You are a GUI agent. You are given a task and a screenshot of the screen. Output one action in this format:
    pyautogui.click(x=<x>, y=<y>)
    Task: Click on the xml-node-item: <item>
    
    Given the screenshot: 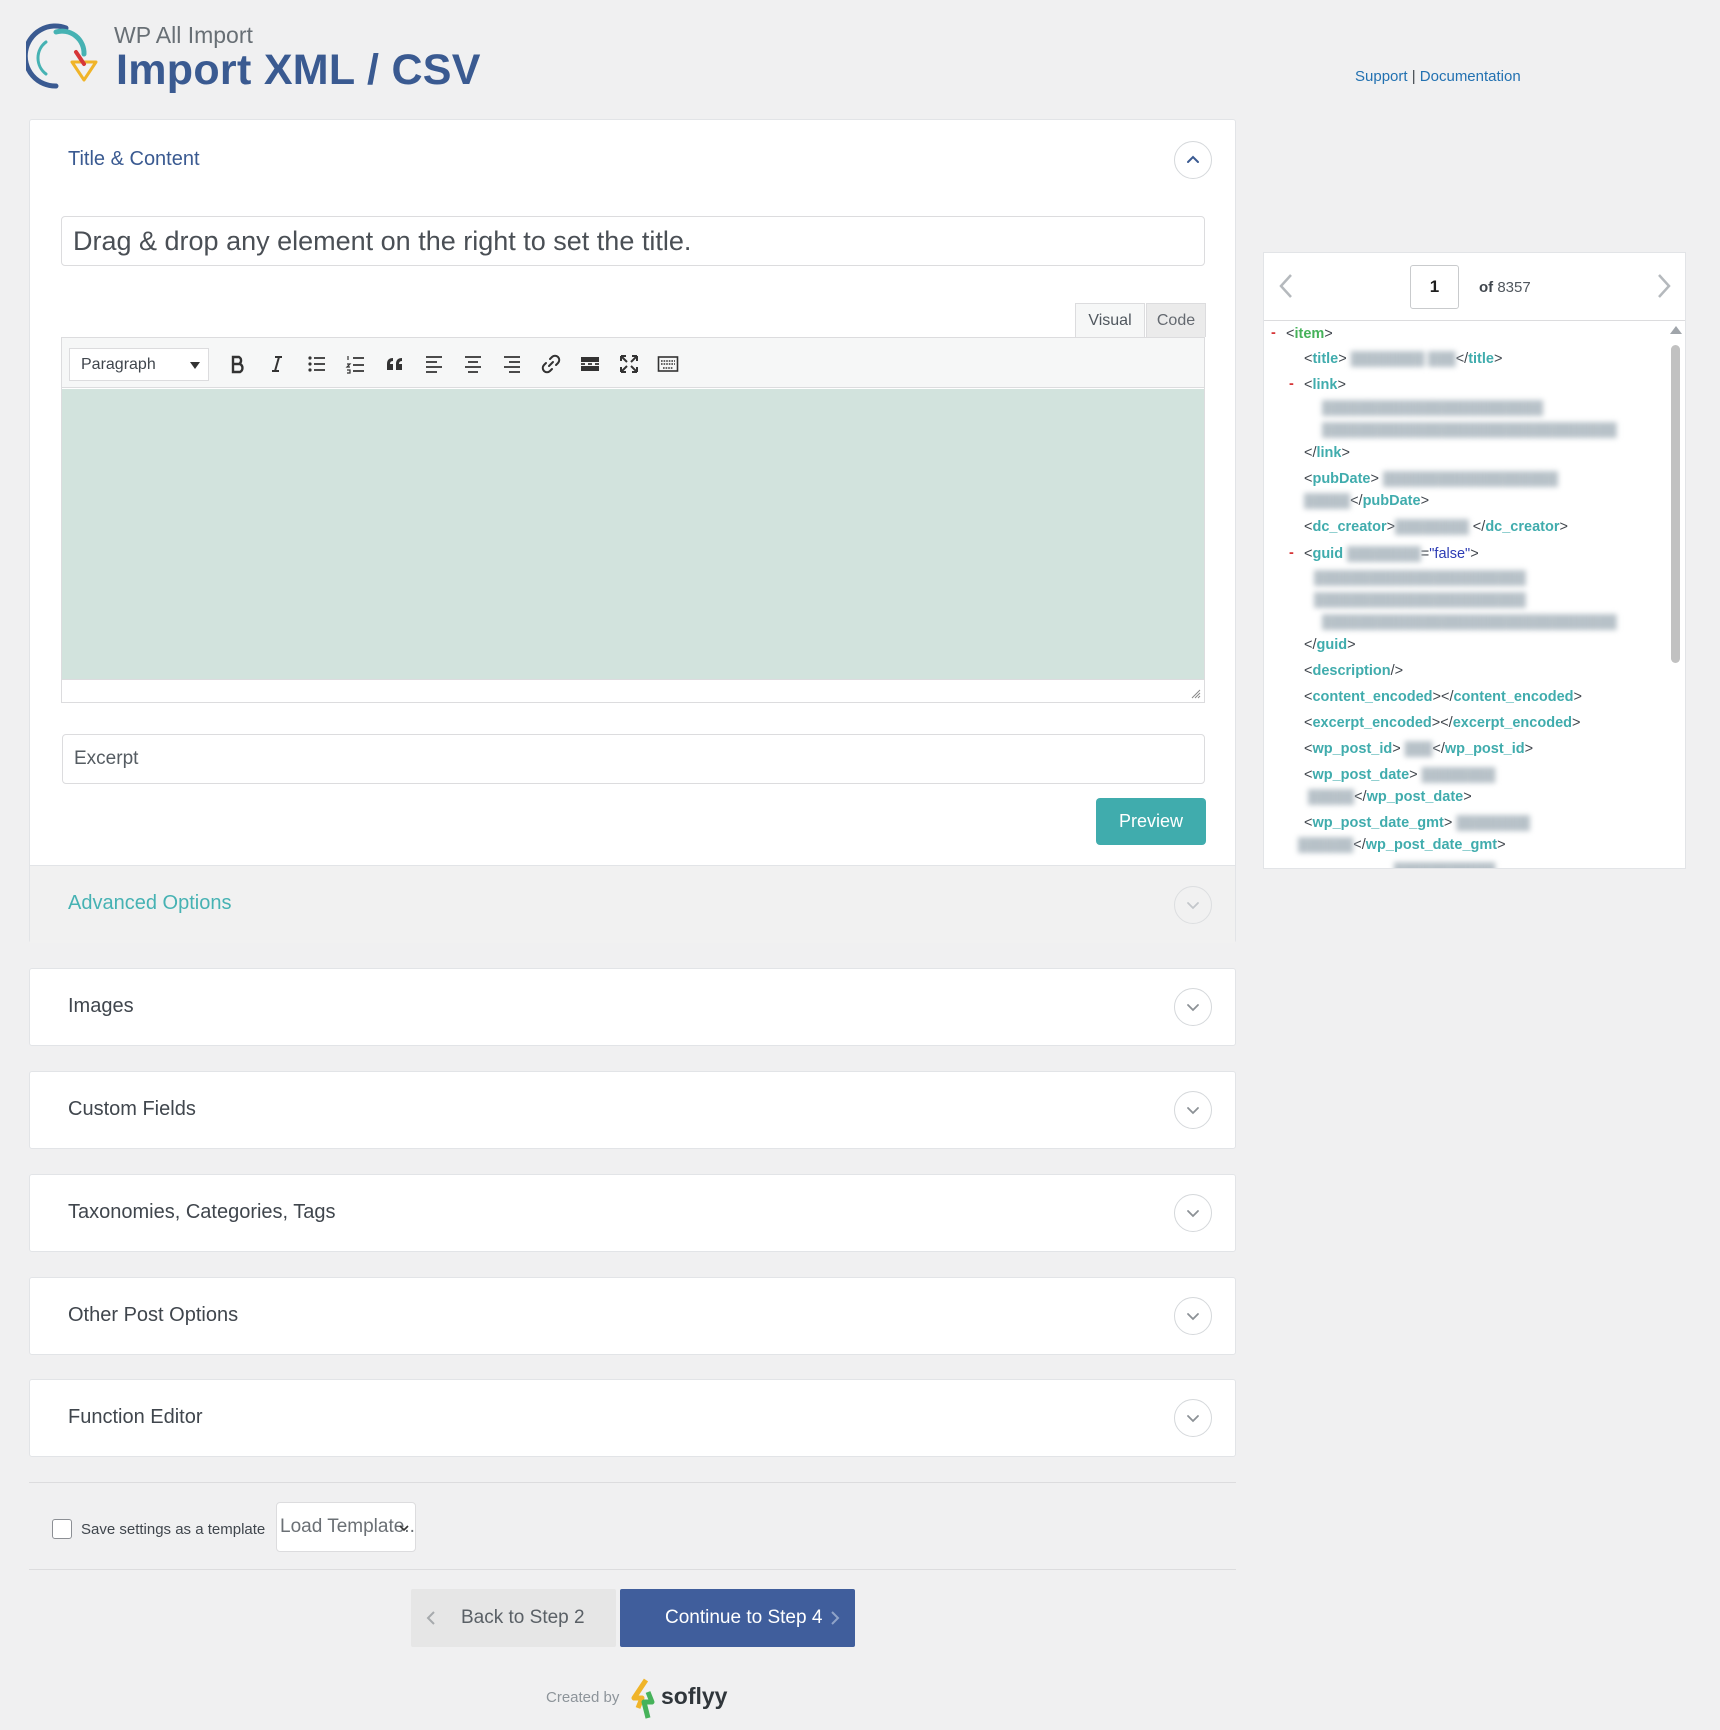 What is the action you would take?
    pyautogui.click(x=1309, y=334)
    